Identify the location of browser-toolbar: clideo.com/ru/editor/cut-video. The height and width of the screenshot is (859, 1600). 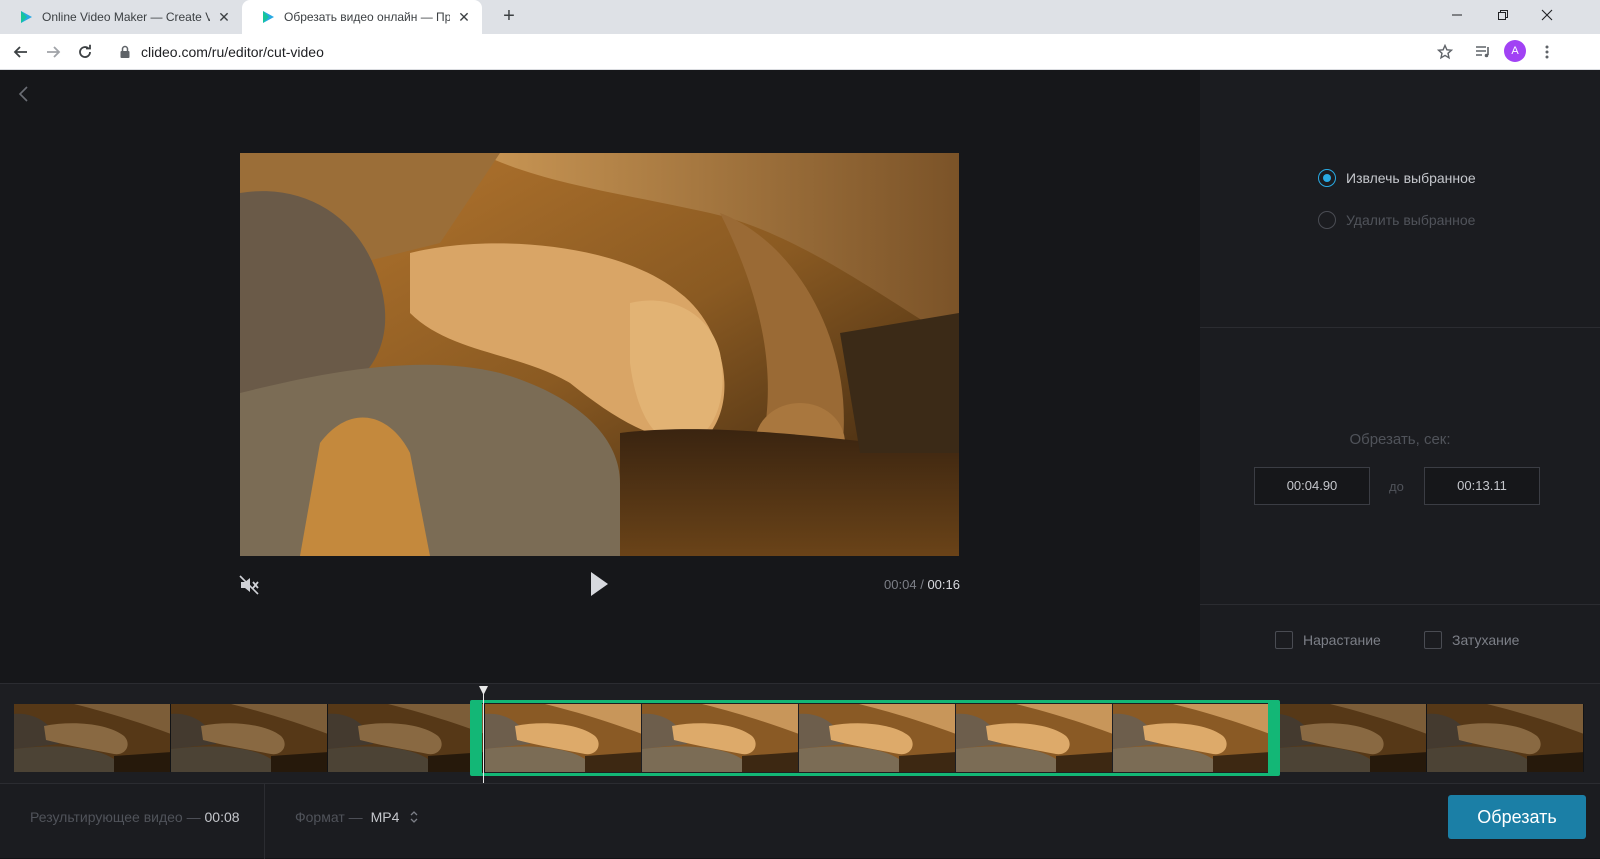
(800, 52).